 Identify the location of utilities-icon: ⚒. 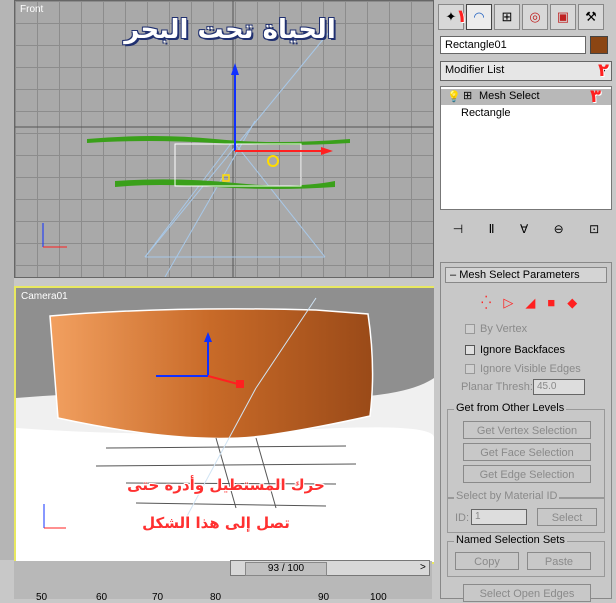
(591, 16).